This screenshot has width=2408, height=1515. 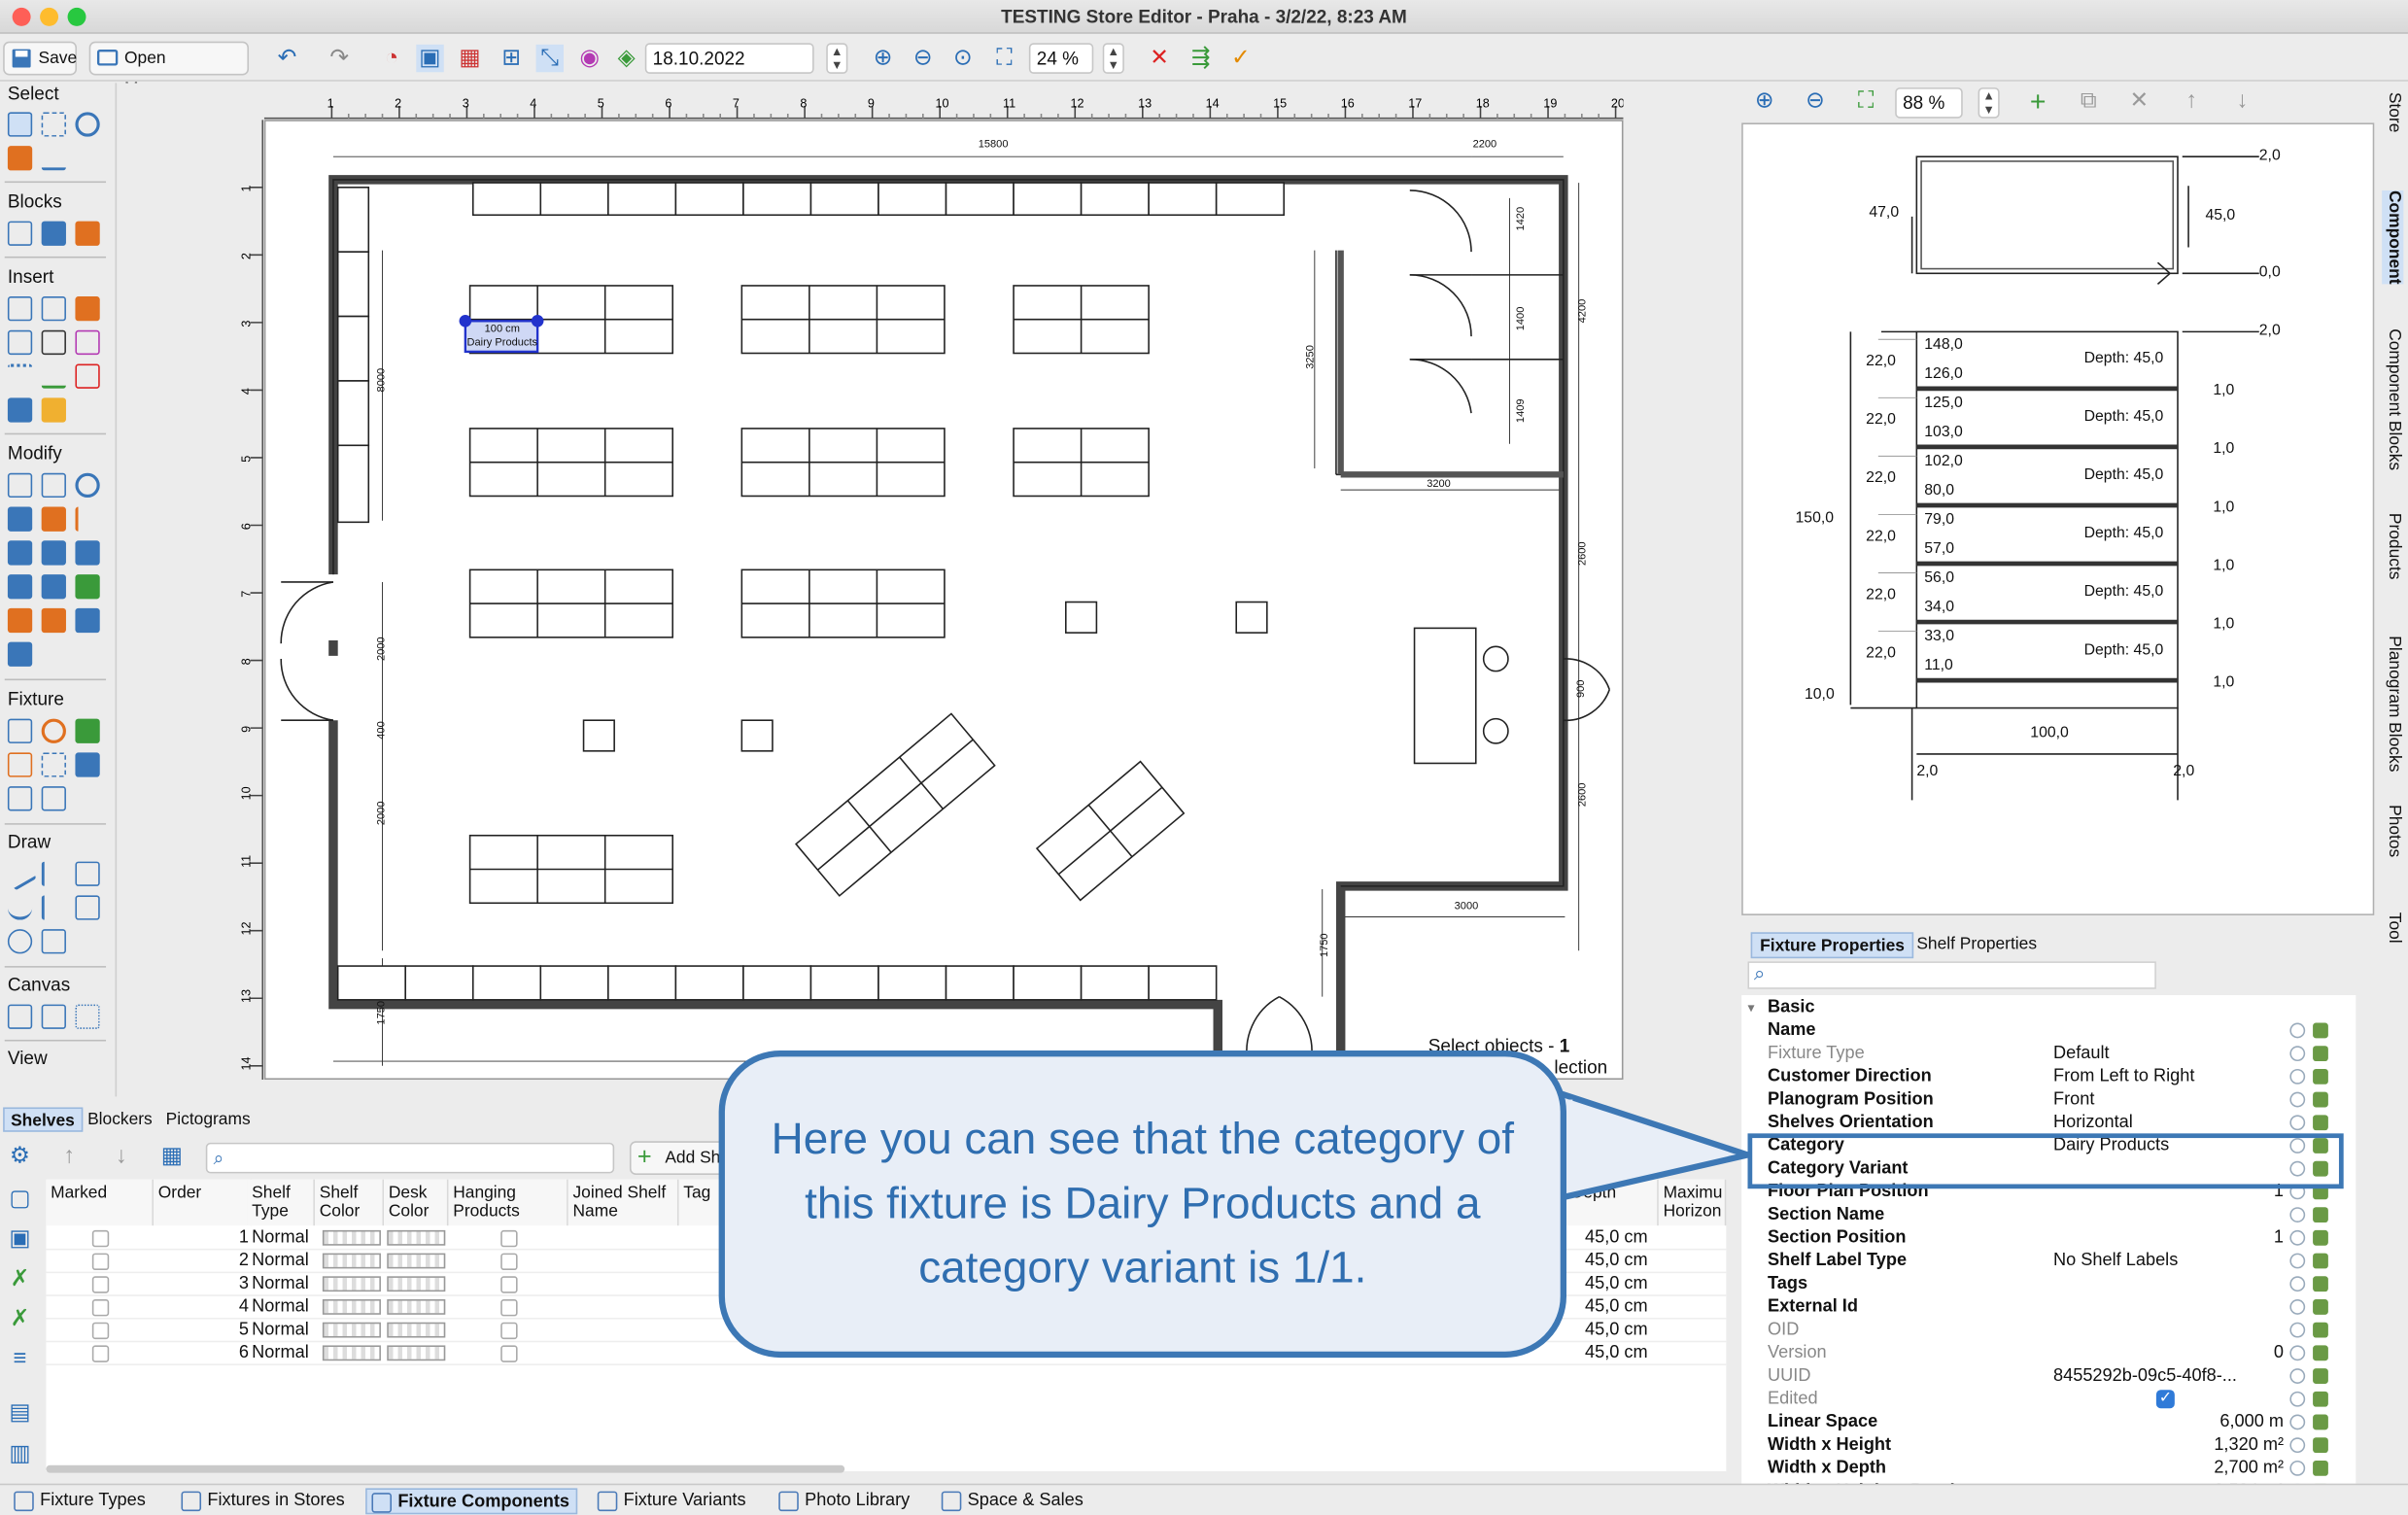 What do you see at coordinates (2048, 1400) in the screenshot?
I see `property-row: Edited ✓` at bounding box center [2048, 1400].